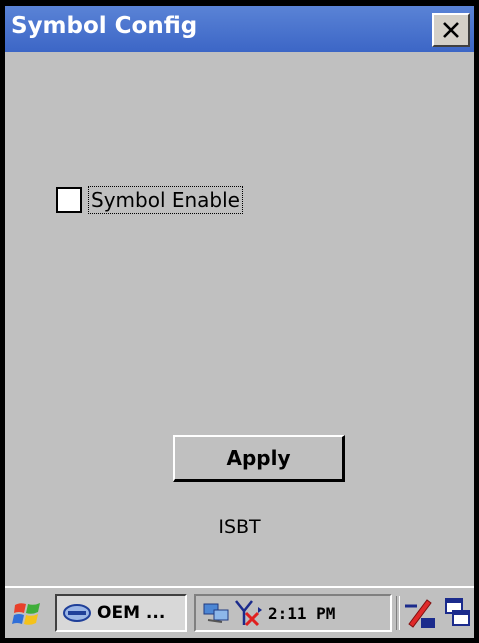 The width and height of the screenshot is (479, 643). Describe the element at coordinates (420, 613) in the screenshot. I see `input-panel-icon` at that location.